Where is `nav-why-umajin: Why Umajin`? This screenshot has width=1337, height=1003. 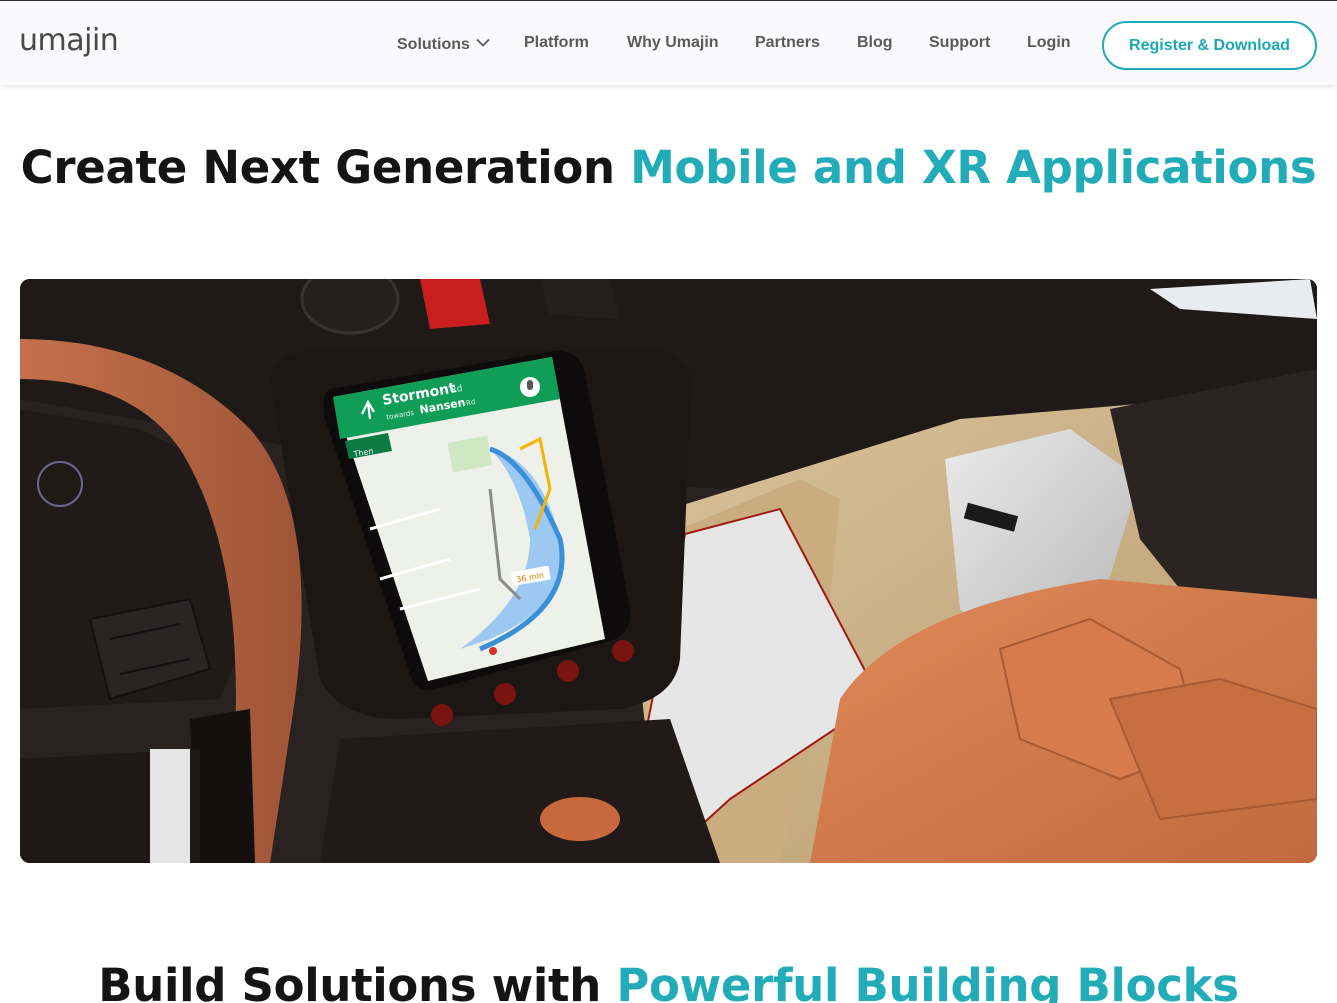 nav-why-umajin: Why Umajin is located at coordinates (673, 43).